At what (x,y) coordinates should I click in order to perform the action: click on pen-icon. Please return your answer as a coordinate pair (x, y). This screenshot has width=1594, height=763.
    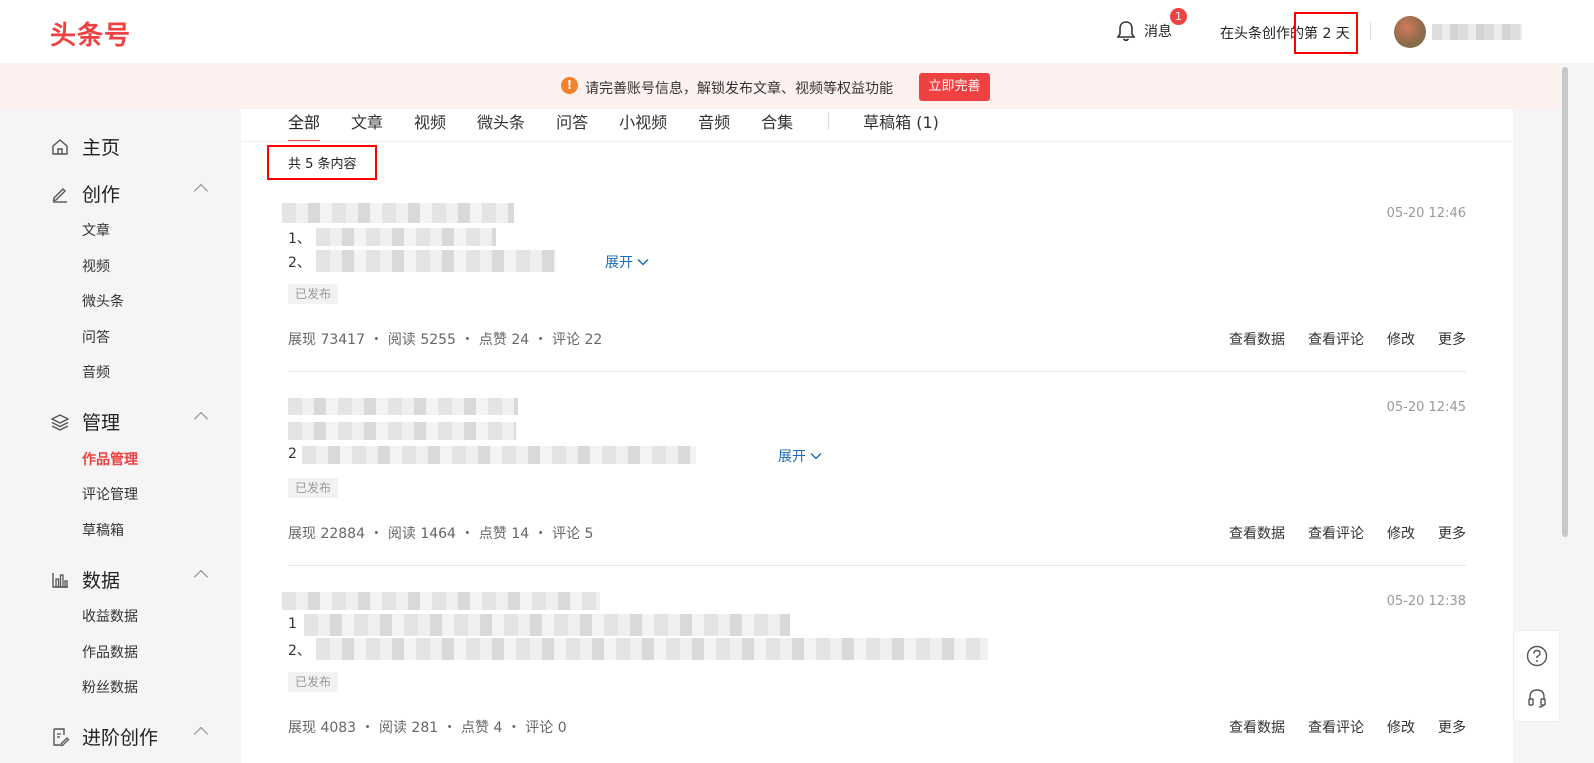
    Looking at the image, I should click on (60, 194).